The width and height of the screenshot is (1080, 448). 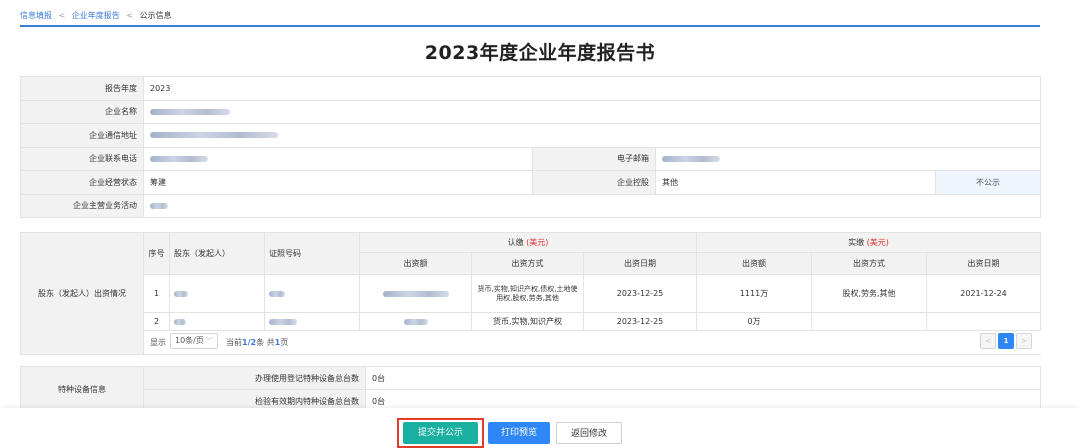 I want to click on pager-current-unit: 条 共, so click(x=265, y=342).